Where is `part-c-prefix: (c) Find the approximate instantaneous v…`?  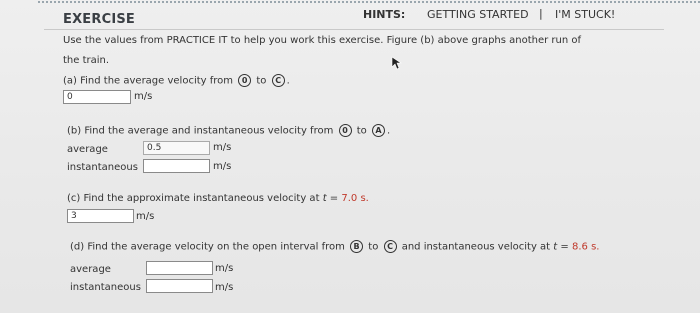 part-c-prefix: (c) Find the approximate instantaneous v… is located at coordinates (193, 198).